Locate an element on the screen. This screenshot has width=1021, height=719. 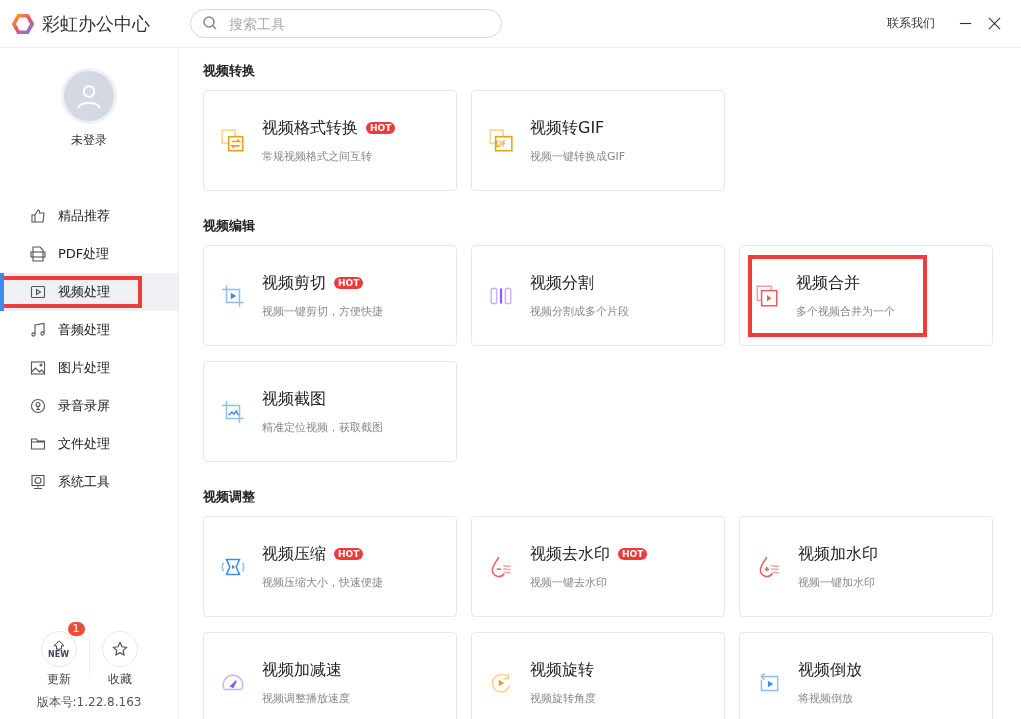
search-field: 搜索工具 is located at coordinates (346, 23).